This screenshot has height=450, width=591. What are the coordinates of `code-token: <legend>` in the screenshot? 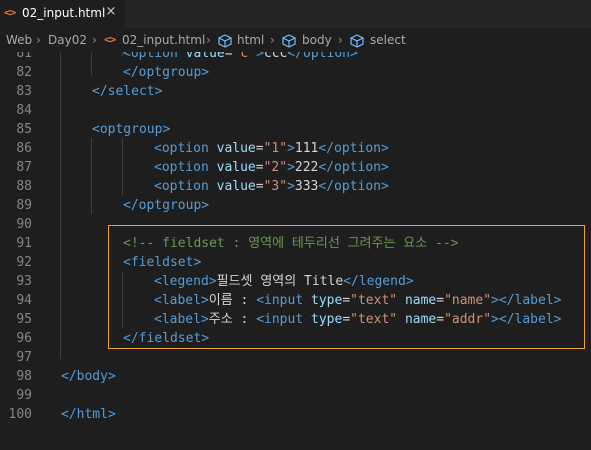 It's located at (185, 281).